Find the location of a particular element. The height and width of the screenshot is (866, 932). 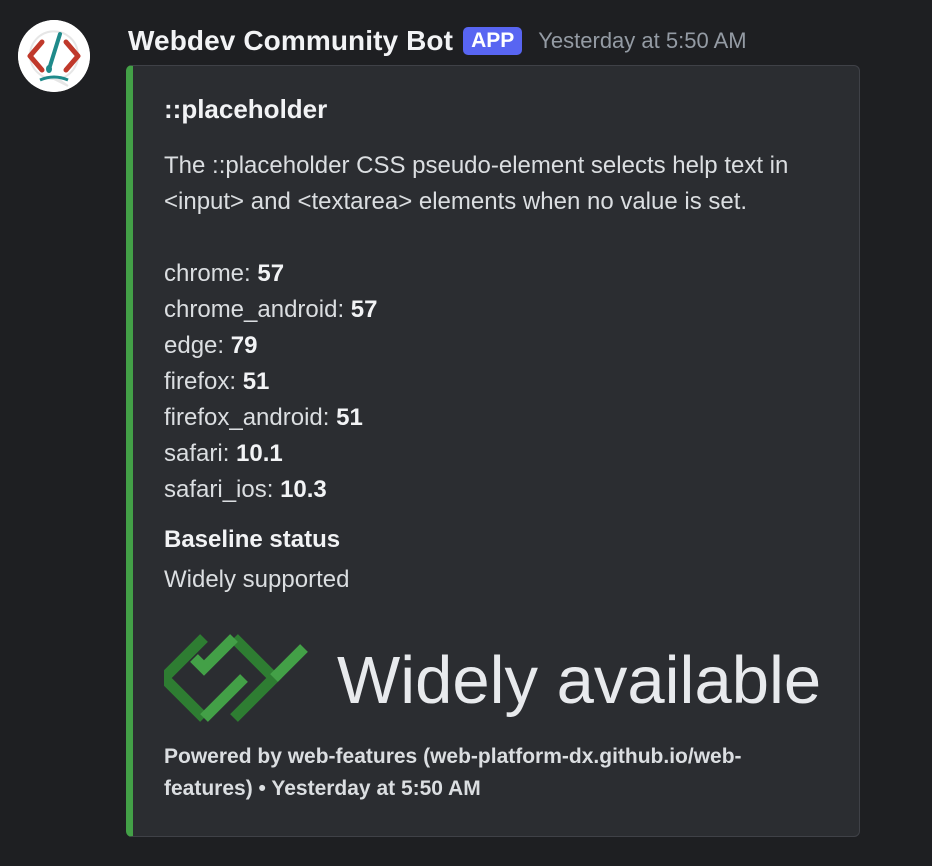

compat-browser: safari is located at coordinates (193, 453).